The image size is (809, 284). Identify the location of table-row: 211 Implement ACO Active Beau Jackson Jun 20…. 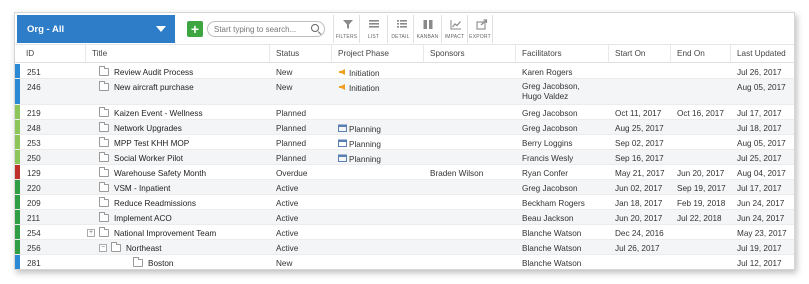
(404, 217).